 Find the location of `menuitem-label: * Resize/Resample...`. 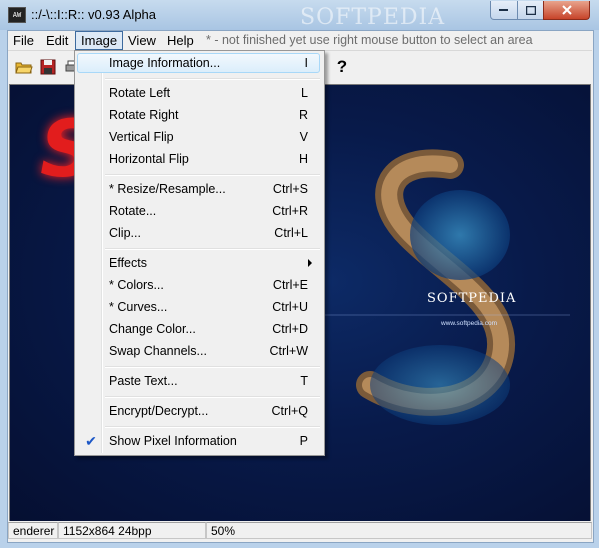

menuitem-label: * Resize/Resample... is located at coordinates (167, 189).